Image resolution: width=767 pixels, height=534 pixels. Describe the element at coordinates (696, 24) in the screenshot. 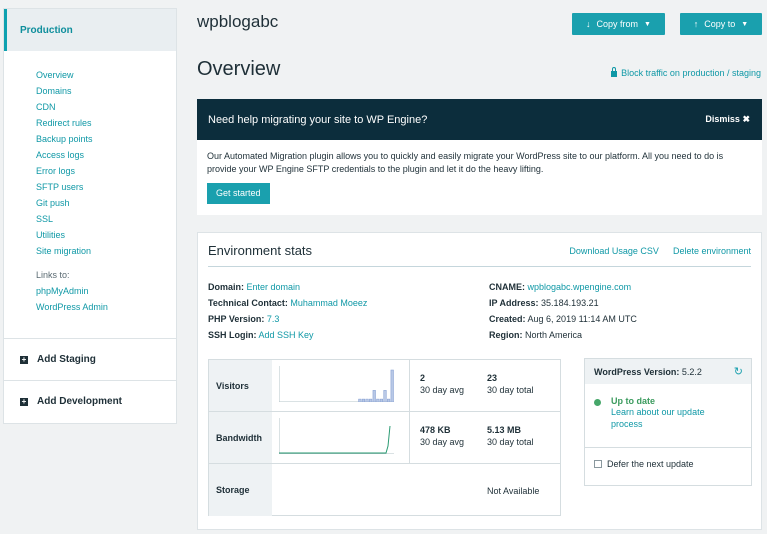

I see `arrow-up-icon: ↑` at that location.